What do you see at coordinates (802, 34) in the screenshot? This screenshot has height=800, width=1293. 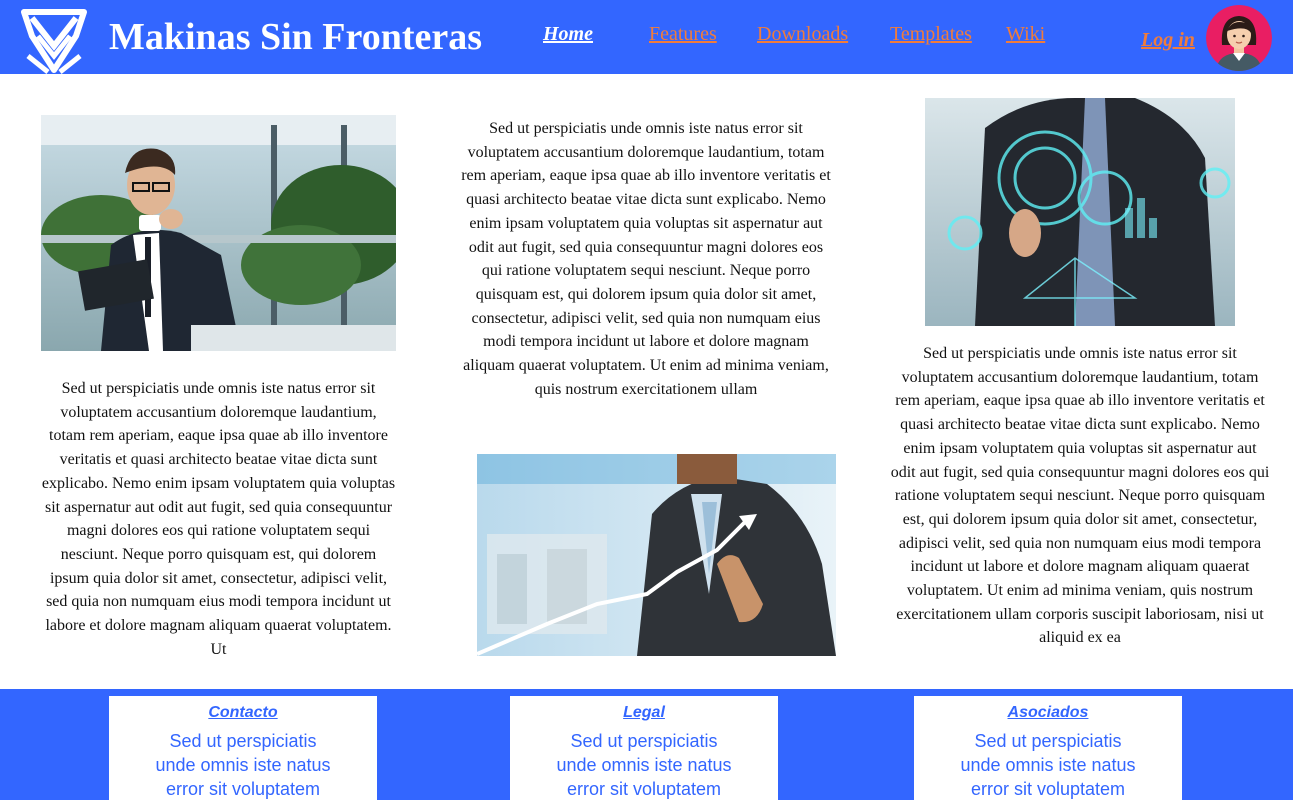 I see `nav-downloads-link: Downloads` at bounding box center [802, 34].